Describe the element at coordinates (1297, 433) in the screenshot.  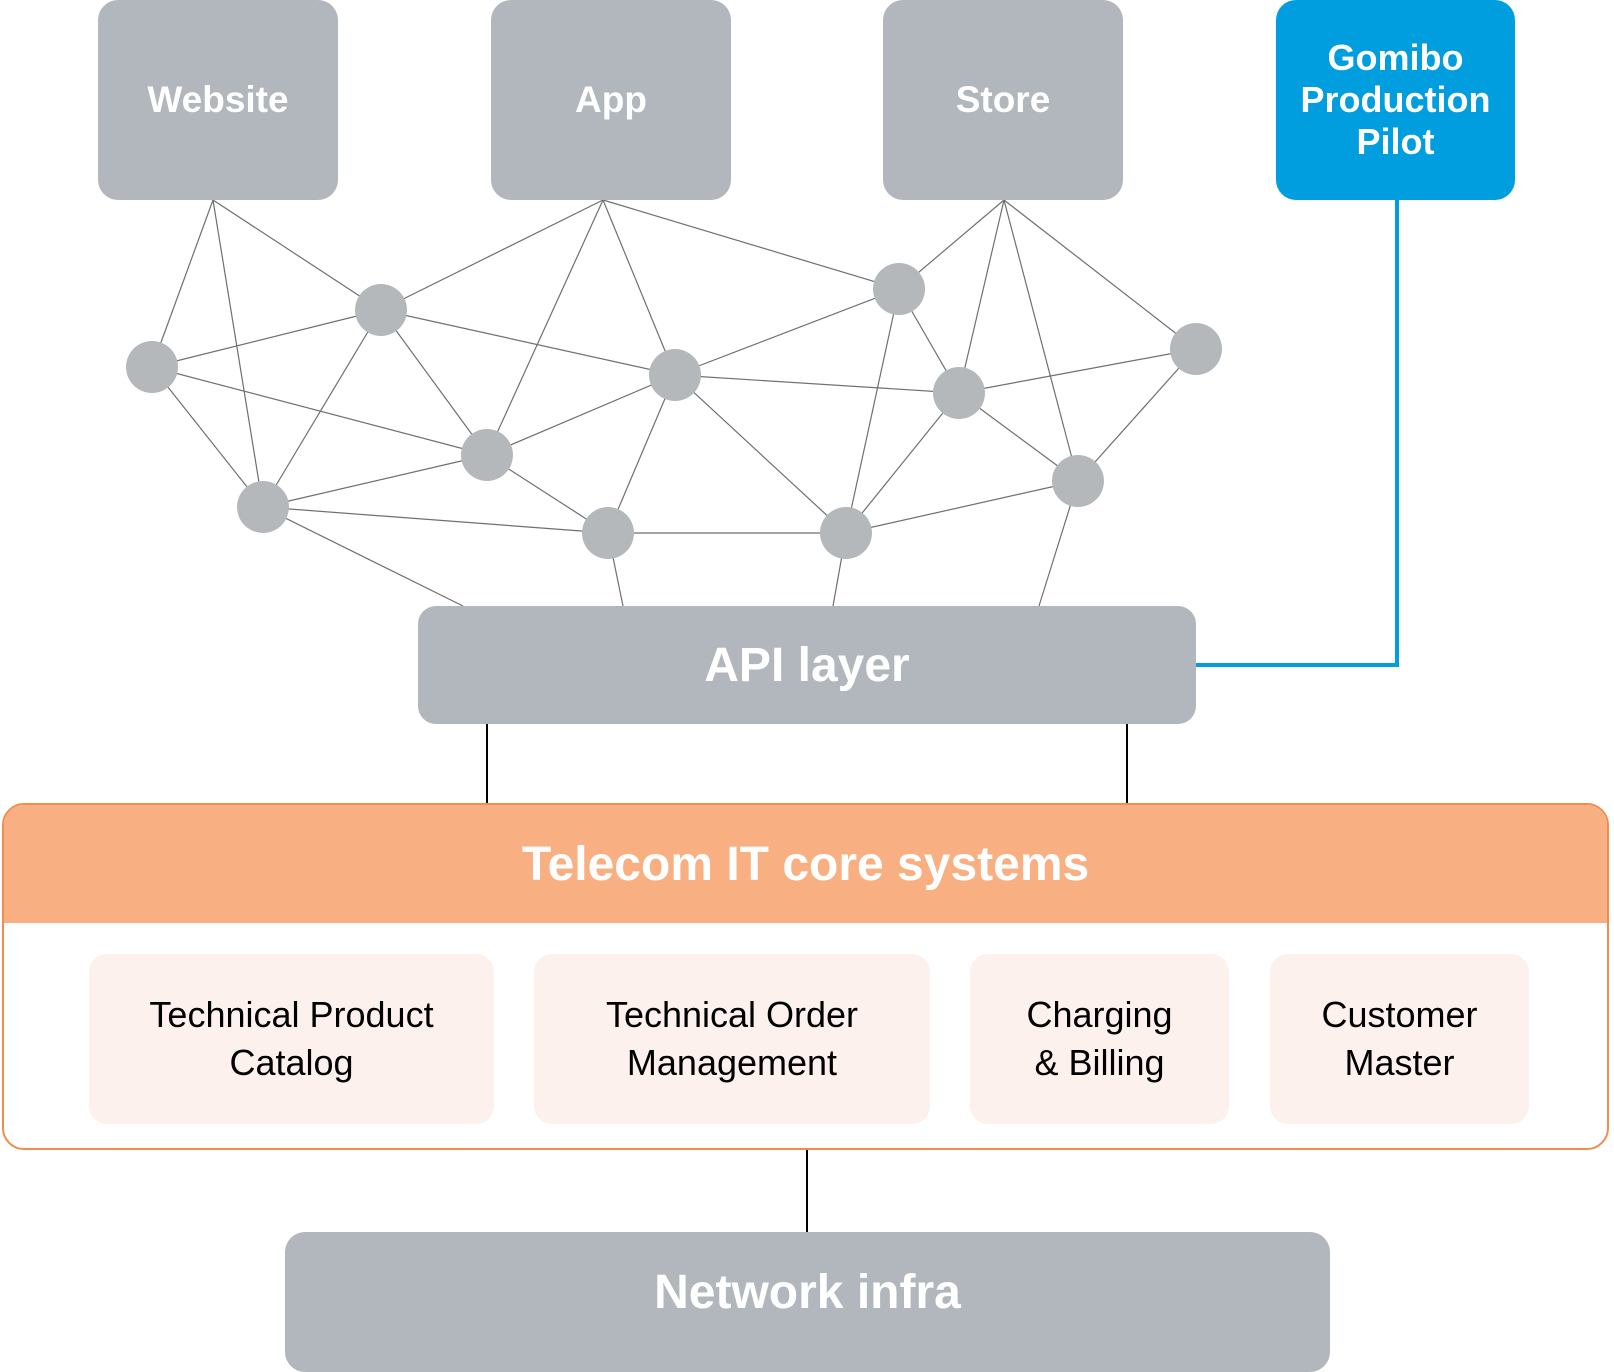
I see `pilot-api-connector` at that location.